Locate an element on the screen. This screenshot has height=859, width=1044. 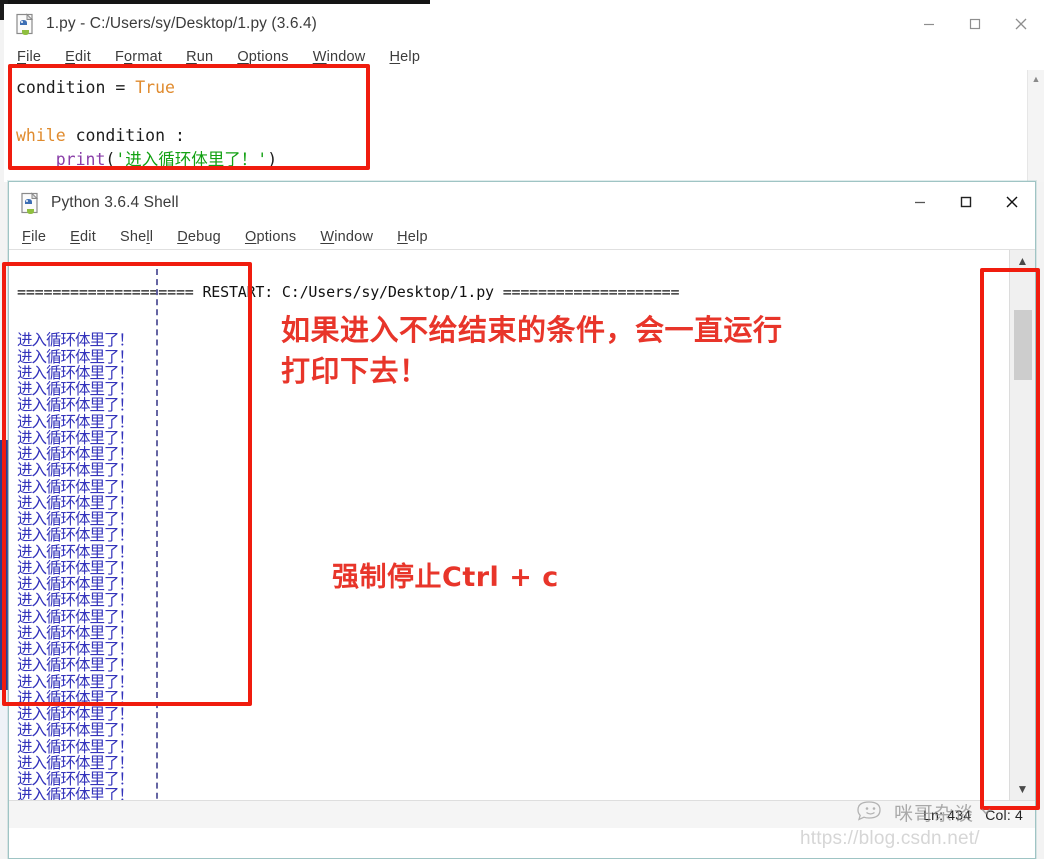
shell-window-controls is located at coordinates (966, 202).